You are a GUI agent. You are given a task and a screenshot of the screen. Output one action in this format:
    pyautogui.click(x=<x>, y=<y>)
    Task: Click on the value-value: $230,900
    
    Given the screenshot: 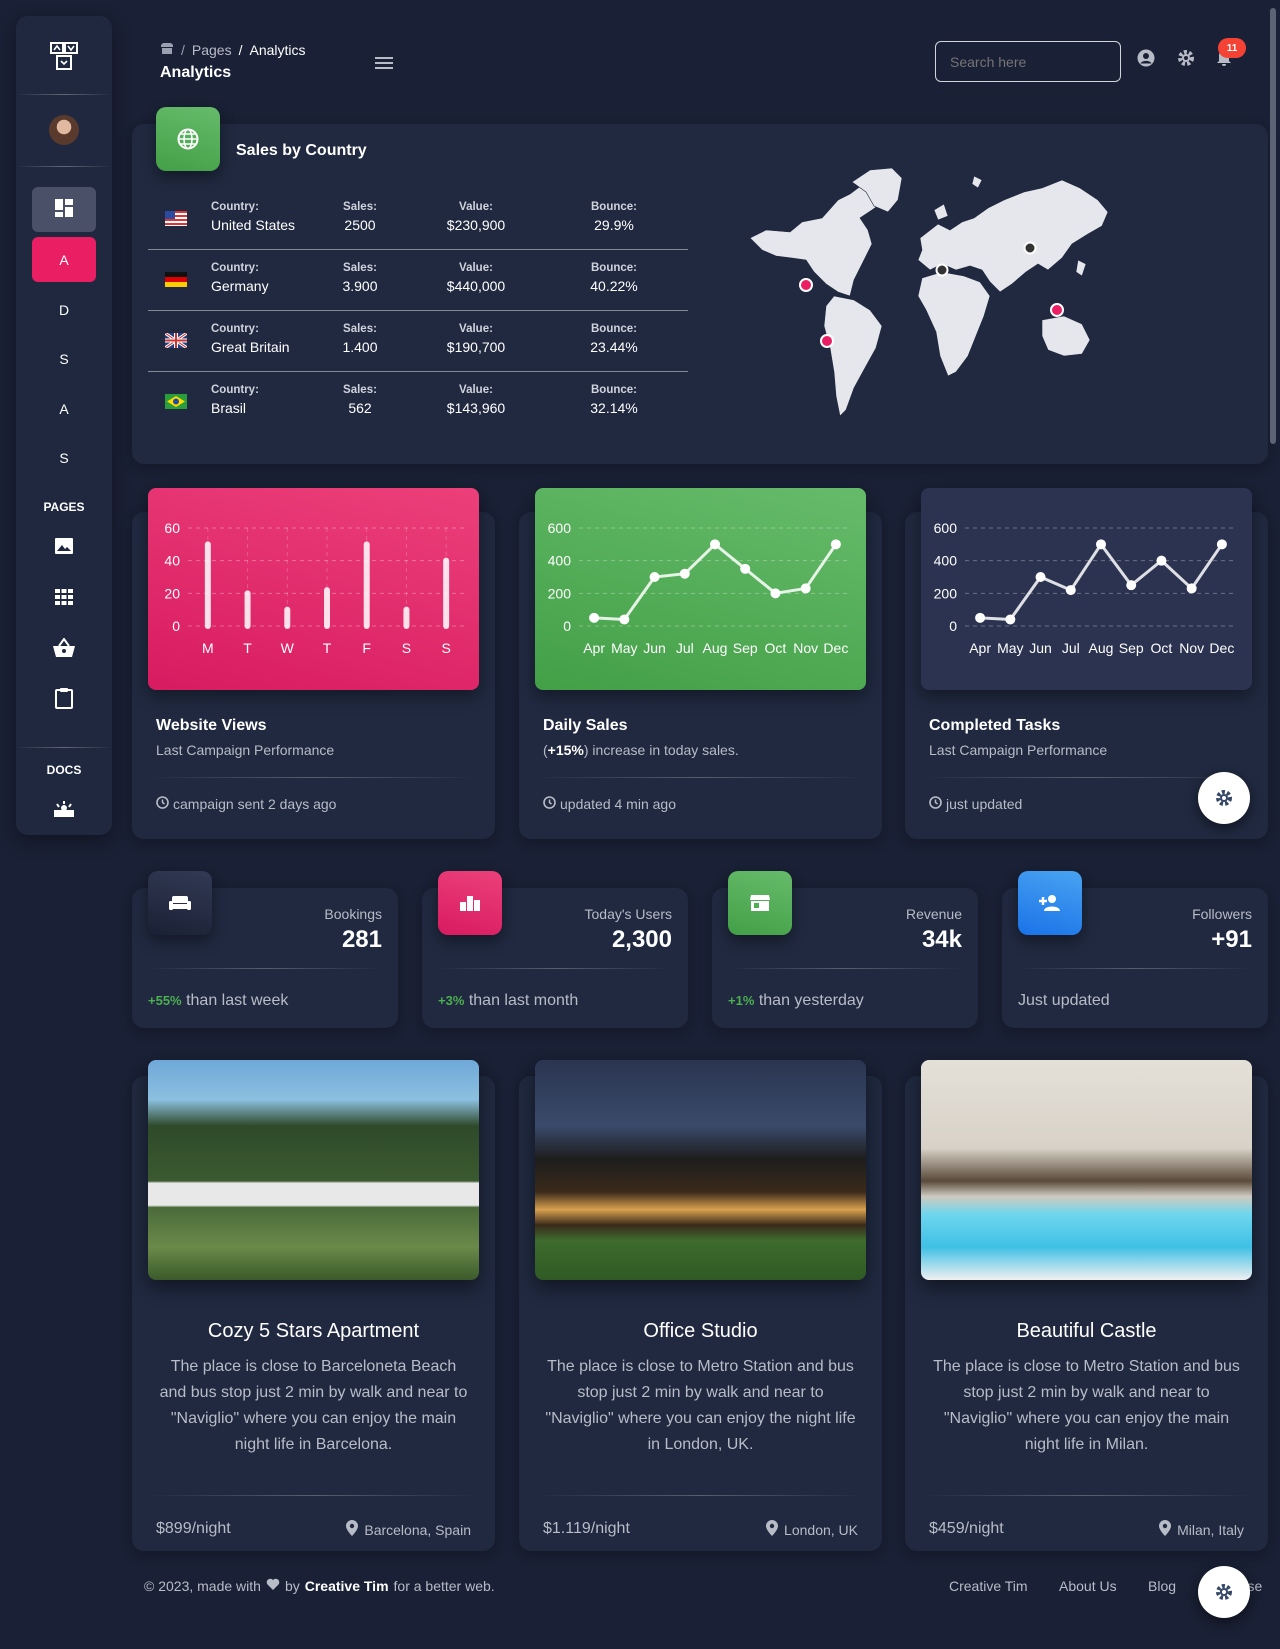 What is the action you would take?
    pyautogui.click(x=476, y=225)
    